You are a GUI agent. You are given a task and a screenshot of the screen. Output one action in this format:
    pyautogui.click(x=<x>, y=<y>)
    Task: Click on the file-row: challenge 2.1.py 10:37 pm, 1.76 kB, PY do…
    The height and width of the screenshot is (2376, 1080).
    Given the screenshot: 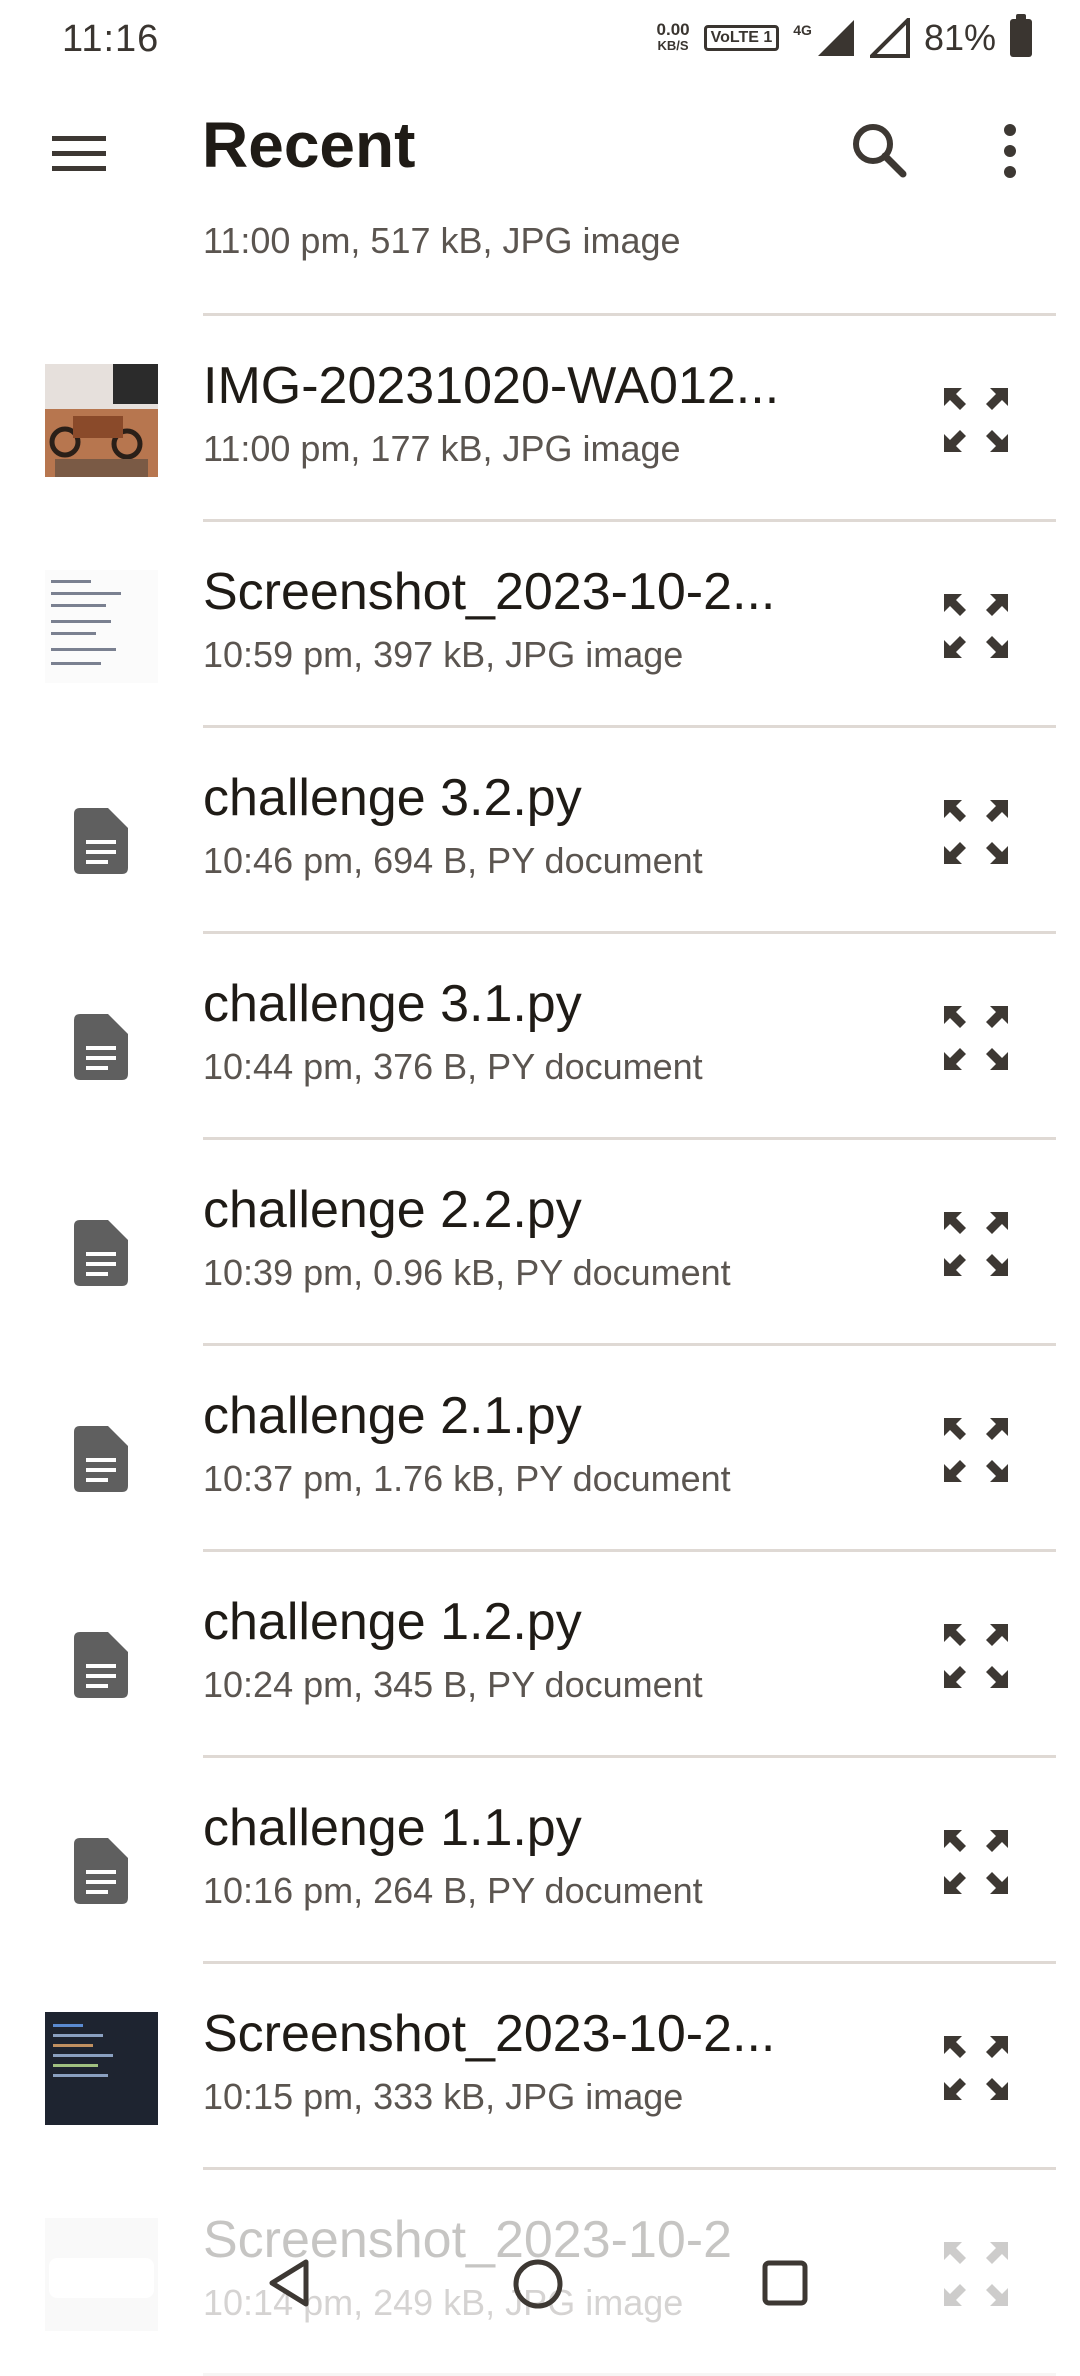 What is the action you would take?
    pyautogui.click(x=540, y=1449)
    